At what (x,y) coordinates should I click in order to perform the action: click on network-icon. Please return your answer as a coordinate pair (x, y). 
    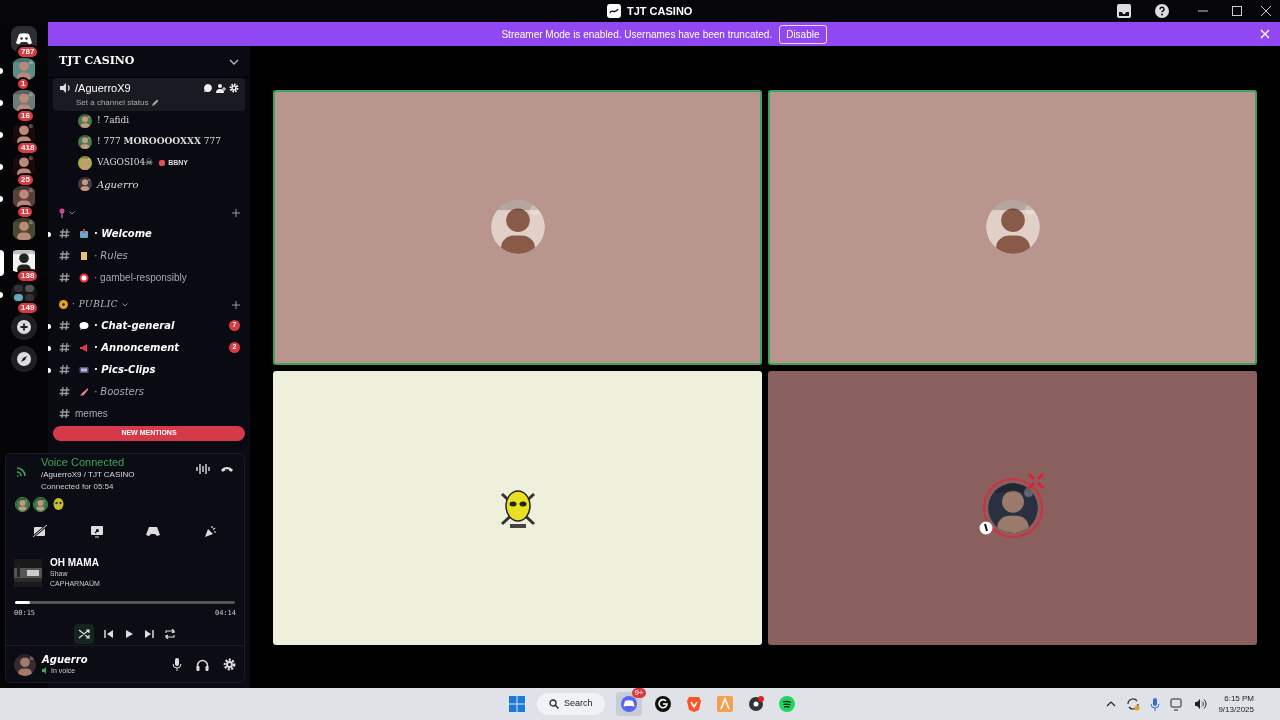
    Looking at the image, I should click on (1177, 704).